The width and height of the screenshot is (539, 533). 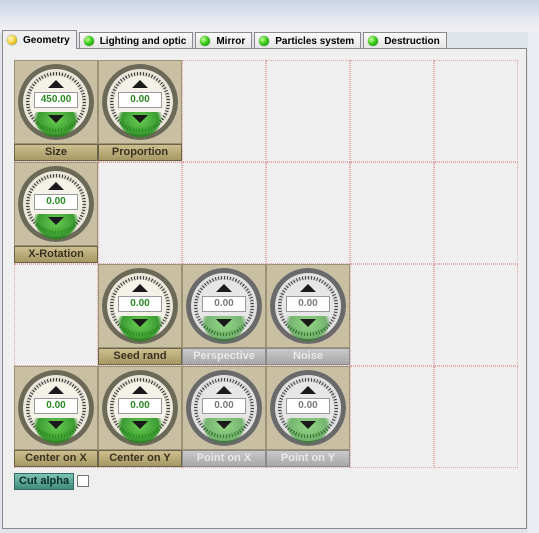 What do you see at coordinates (56, 213) in the screenshot?
I see `x-rotation-control: 0.00 X-Rotation` at bounding box center [56, 213].